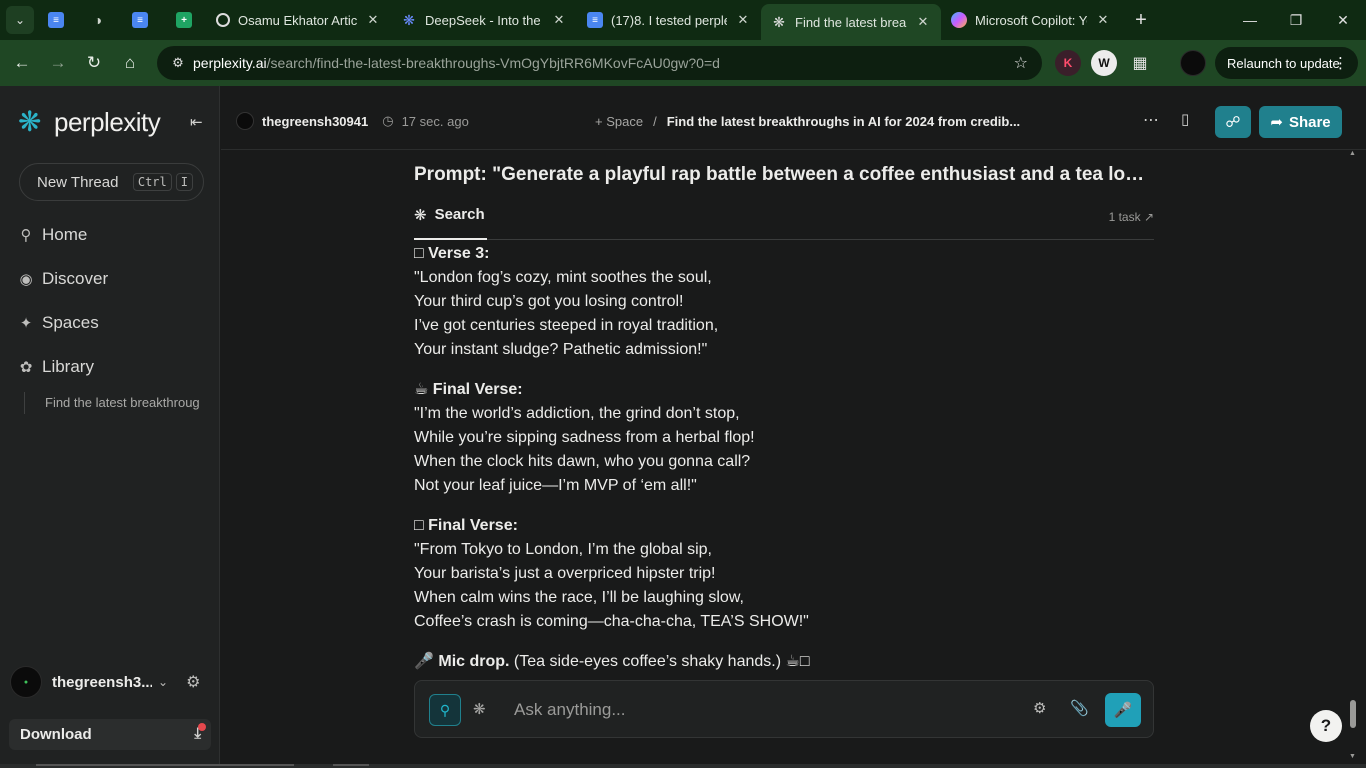  What do you see at coordinates (1340, 63) in the screenshot?
I see `more-vertical-icon: ⋮` at bounding box center [1340, 63].